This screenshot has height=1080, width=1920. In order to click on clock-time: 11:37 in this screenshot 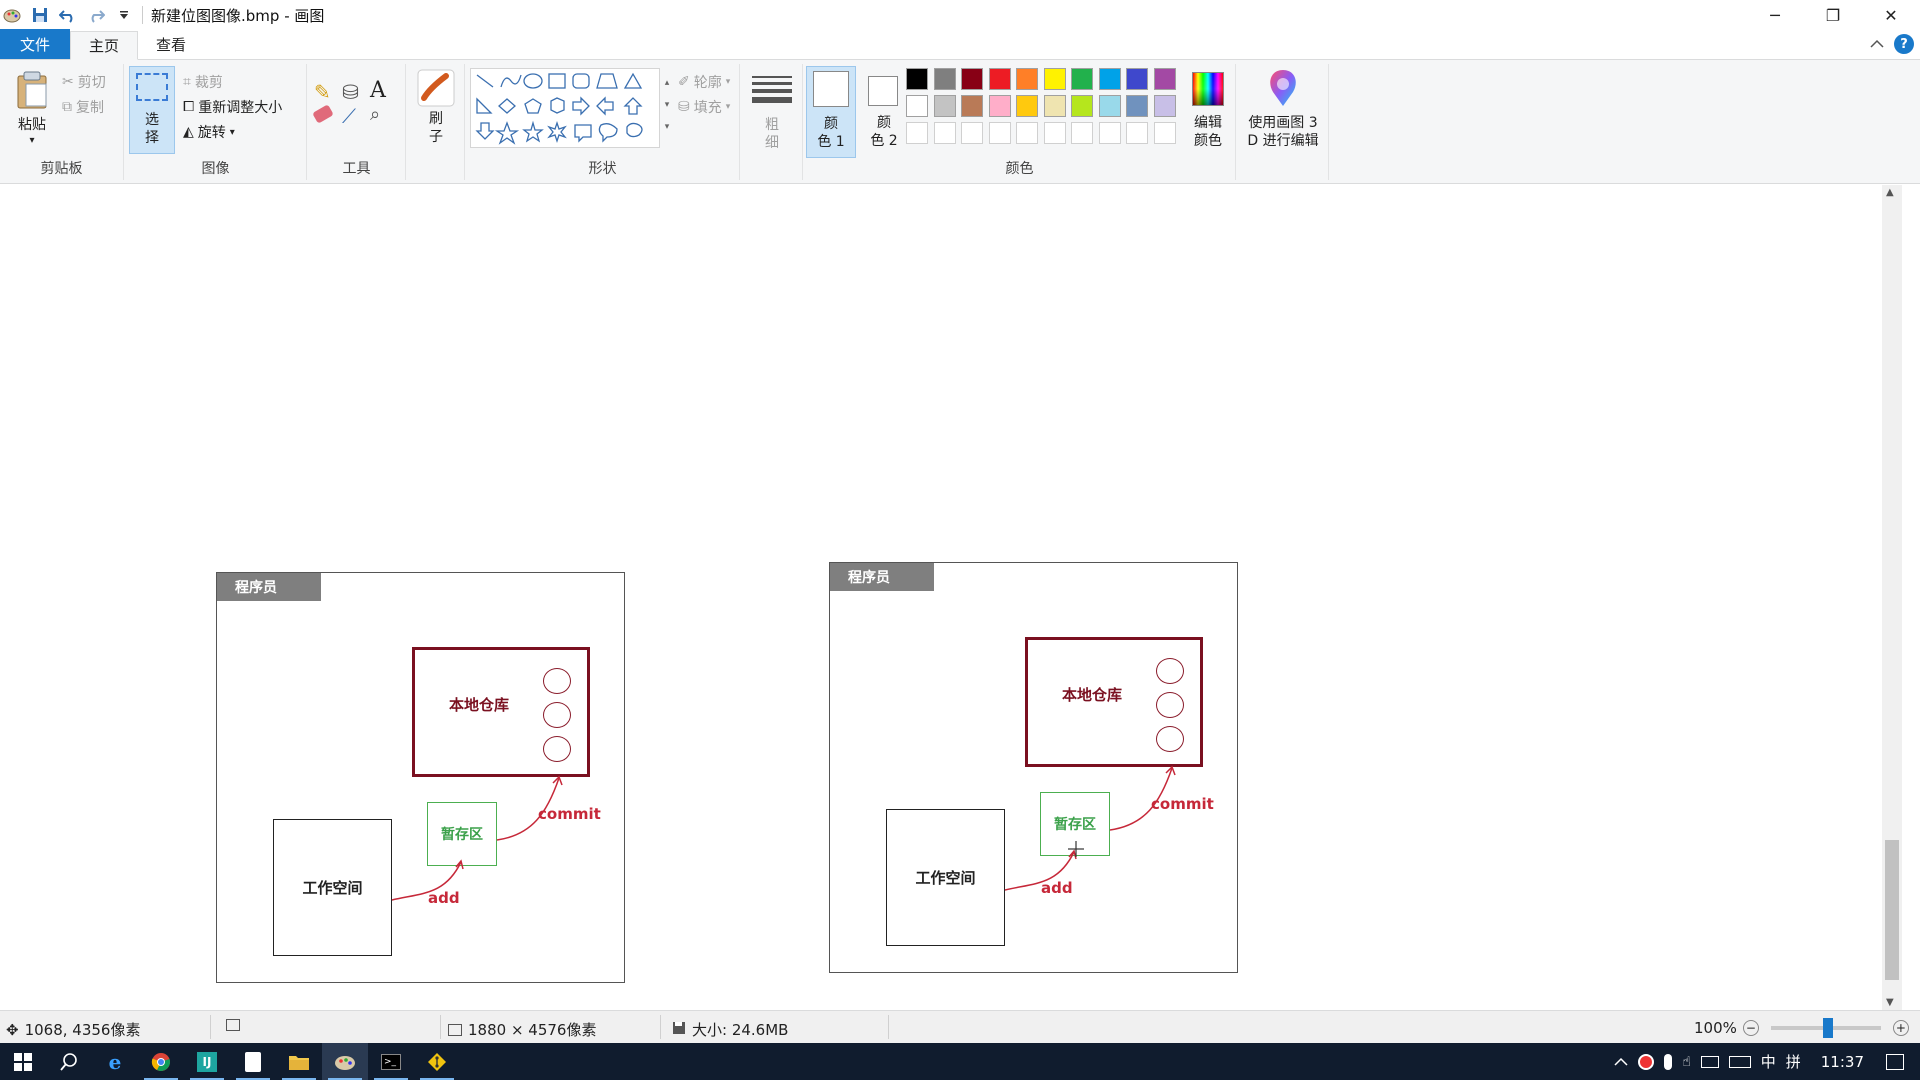, I will do `click(1842, 1062)`.